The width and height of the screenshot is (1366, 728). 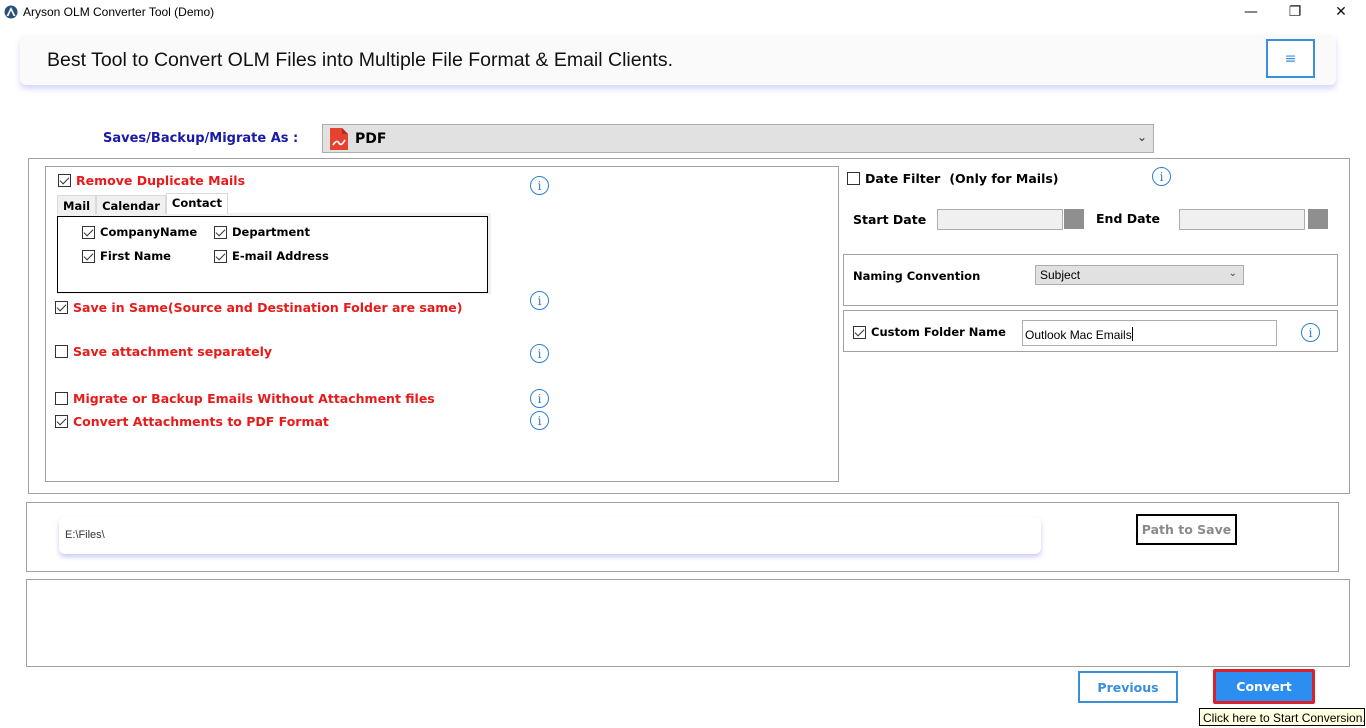 I want to click on department-checkbox, so click(x=220, y=232).